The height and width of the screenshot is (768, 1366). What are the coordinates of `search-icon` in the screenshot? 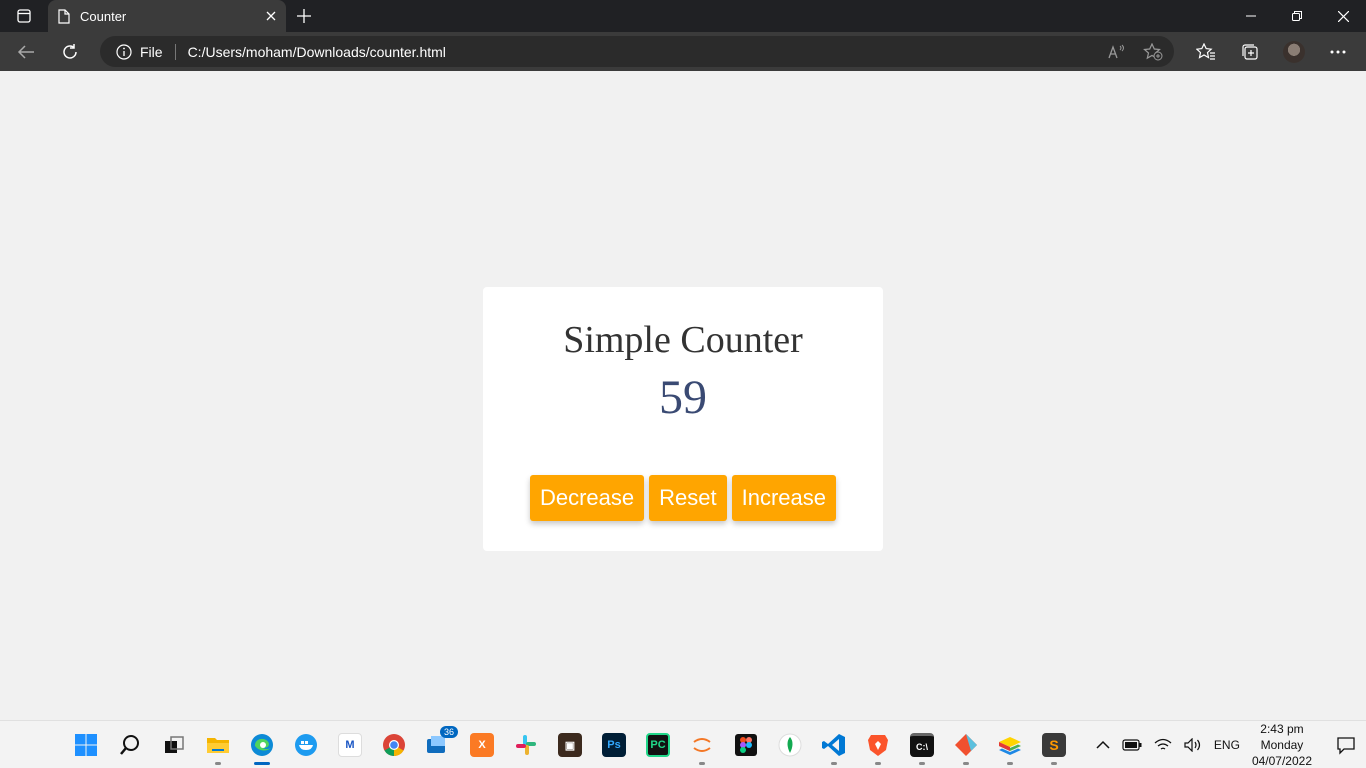 It's located at (129, 745).